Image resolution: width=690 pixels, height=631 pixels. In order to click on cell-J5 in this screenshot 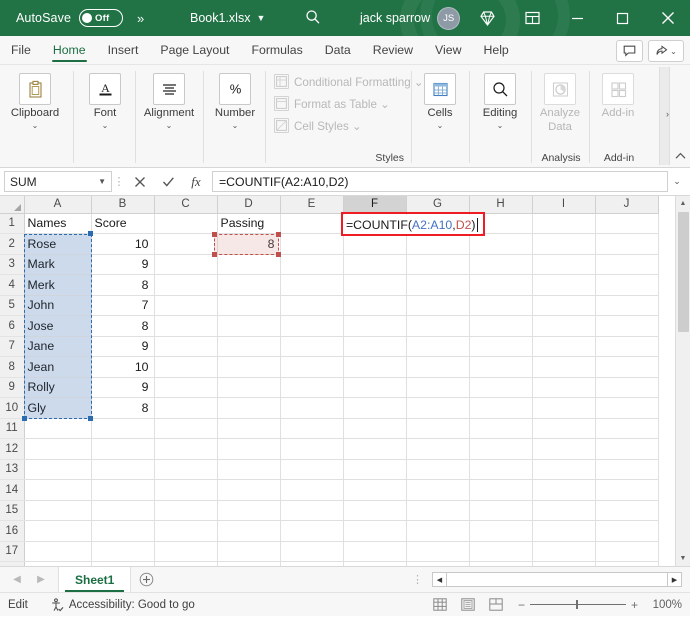, I will do `click(627, 305)`.